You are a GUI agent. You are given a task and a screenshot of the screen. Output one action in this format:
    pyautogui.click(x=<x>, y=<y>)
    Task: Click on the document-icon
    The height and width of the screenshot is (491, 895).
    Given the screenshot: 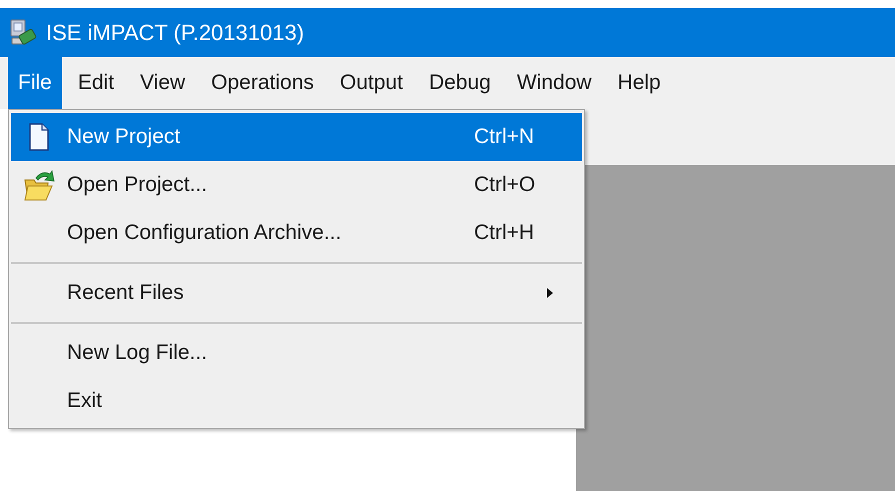 What is the action you would take?
    pyautogui.click(x=39, y=137)
    